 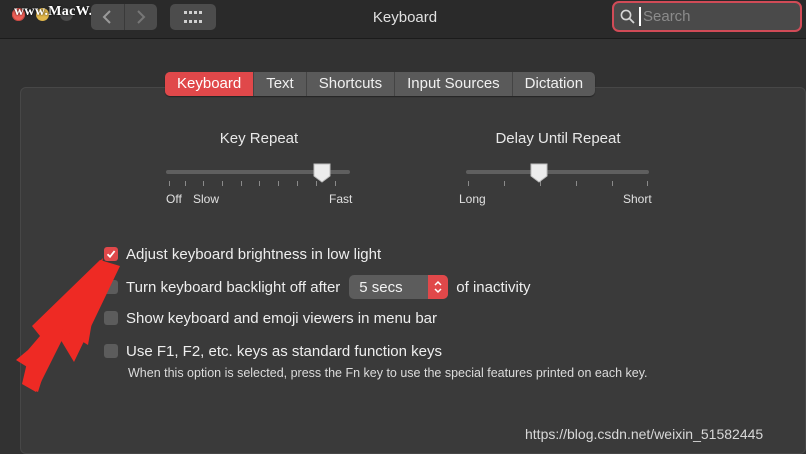 I want to click on grid-icon, so click(x=193, y=17).